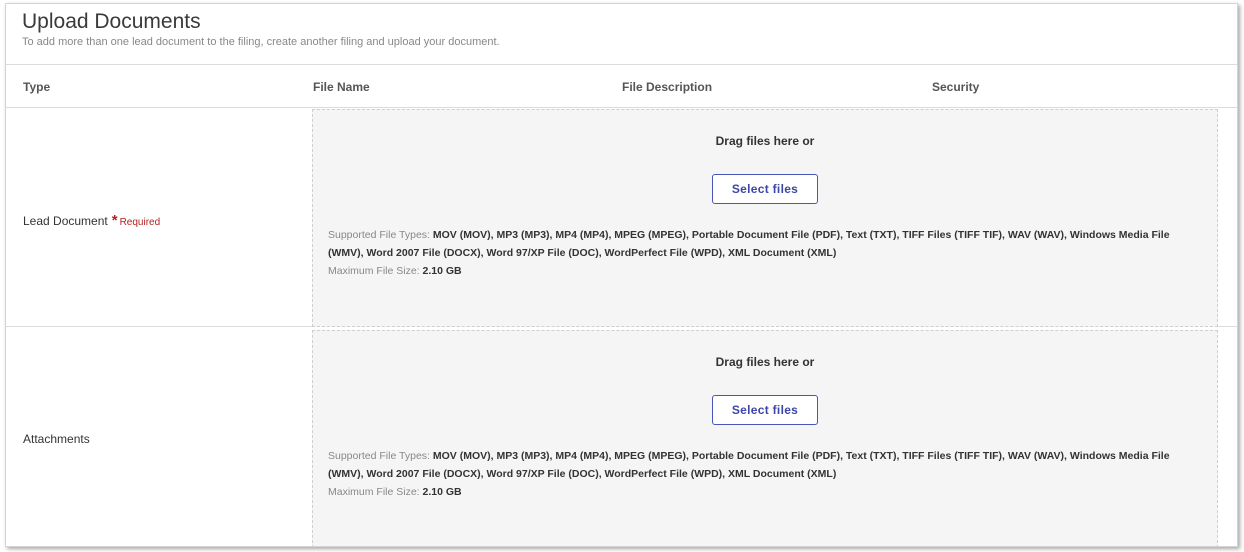  What do you see at coordinates (111, 21) in the screenshot?
I see `page-title: Upload Documents` at bounding box center [111, 21].